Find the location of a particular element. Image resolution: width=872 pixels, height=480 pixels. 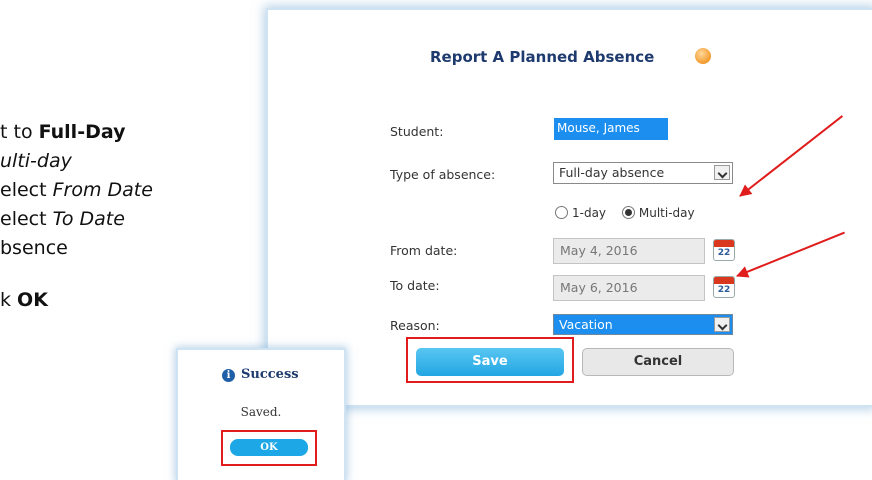

dialog-title: Report A Planned Absence is located at coordinates (542, 57).